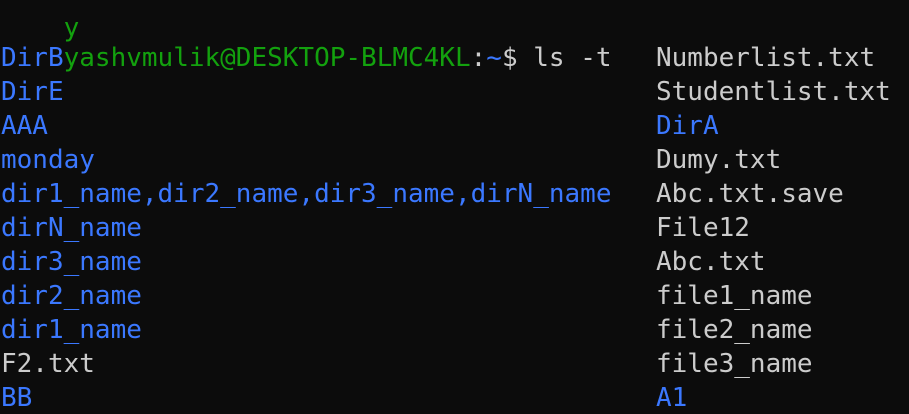 The height and width of the screenshot is (414, 909). I want to click on directory-entry: BB, so click(17, 398).